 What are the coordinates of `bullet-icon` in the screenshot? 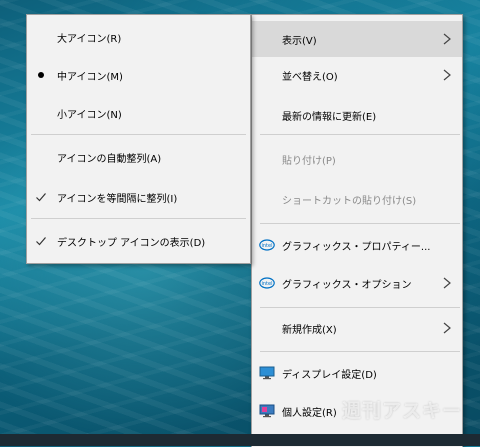 It's located at (41, 75).